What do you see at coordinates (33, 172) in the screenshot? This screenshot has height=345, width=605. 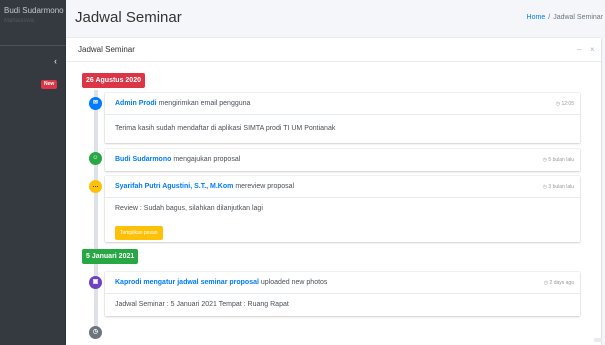 I see `sidebar: Budi Sudarmono Mahasiswa ‹ New` at bounding box center [33, 172].